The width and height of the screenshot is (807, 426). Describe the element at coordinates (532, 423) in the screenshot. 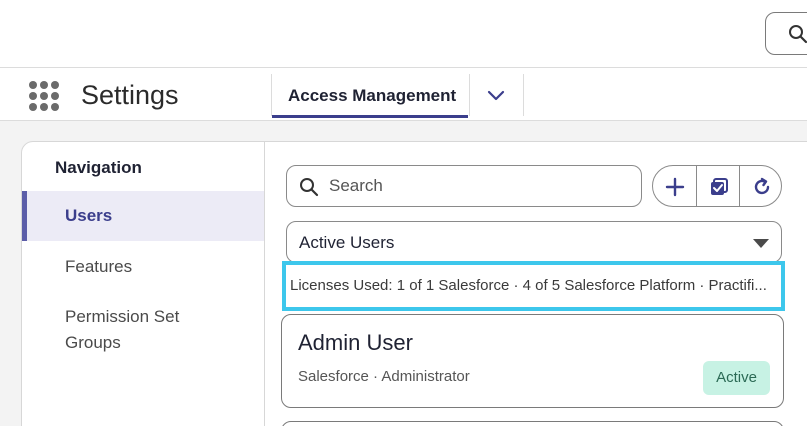

I see `user-card` at that location.